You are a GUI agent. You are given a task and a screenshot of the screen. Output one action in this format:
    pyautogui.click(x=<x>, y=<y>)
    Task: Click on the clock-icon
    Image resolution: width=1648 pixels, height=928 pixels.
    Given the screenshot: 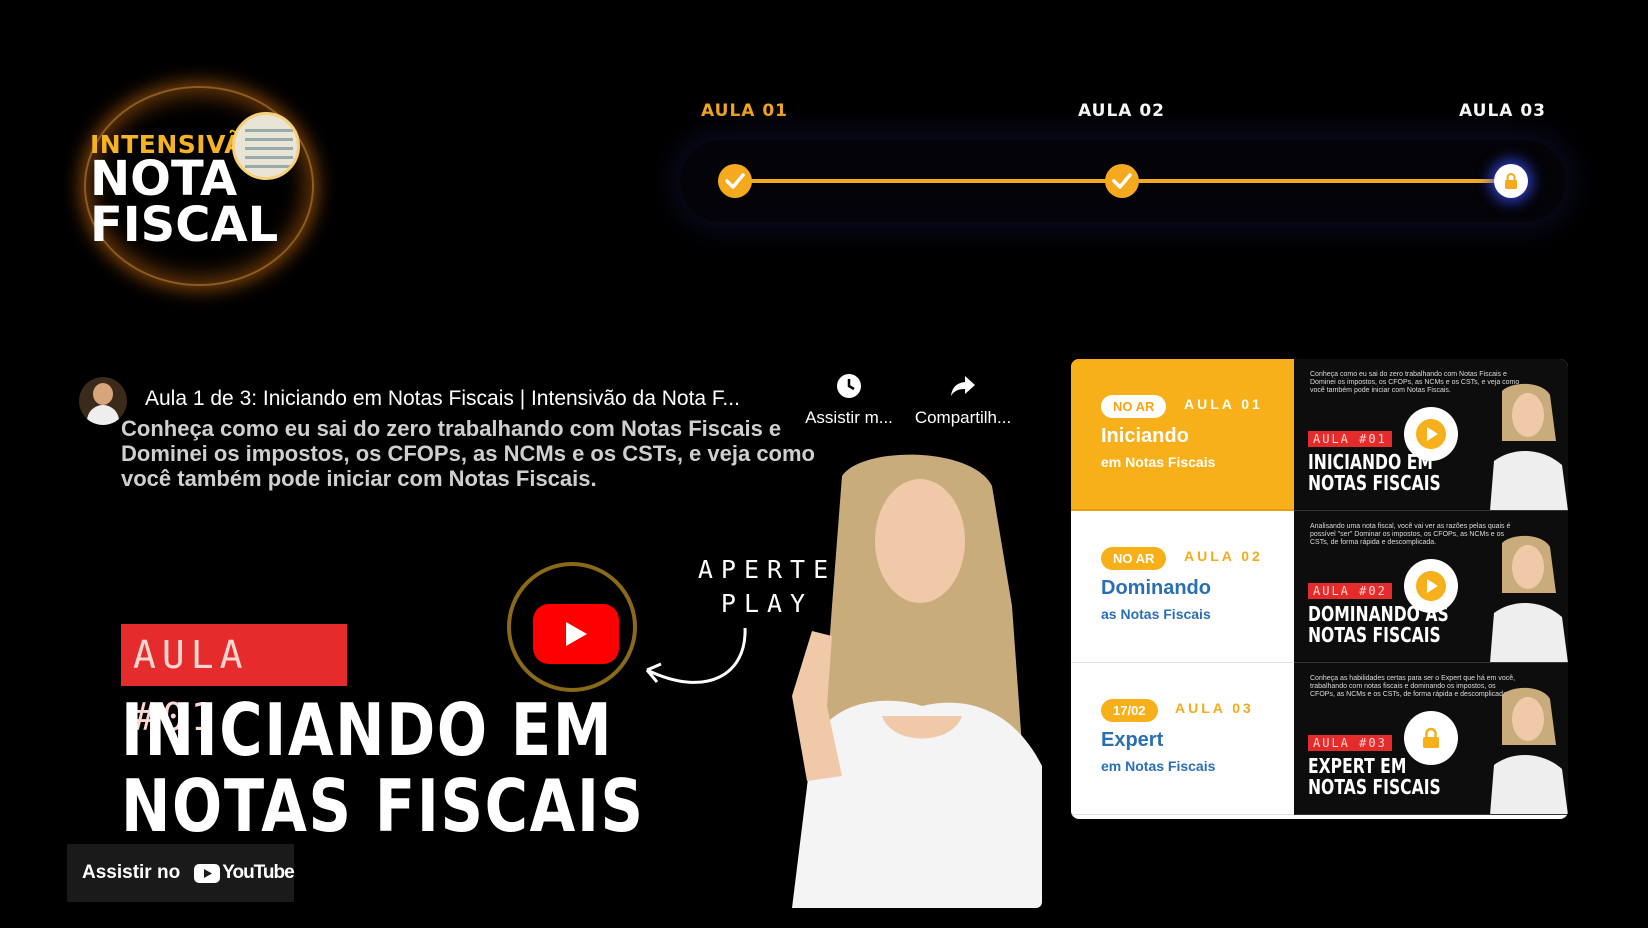 What is the action you would take?
    pyautogui.click(x=849, y=386)
    